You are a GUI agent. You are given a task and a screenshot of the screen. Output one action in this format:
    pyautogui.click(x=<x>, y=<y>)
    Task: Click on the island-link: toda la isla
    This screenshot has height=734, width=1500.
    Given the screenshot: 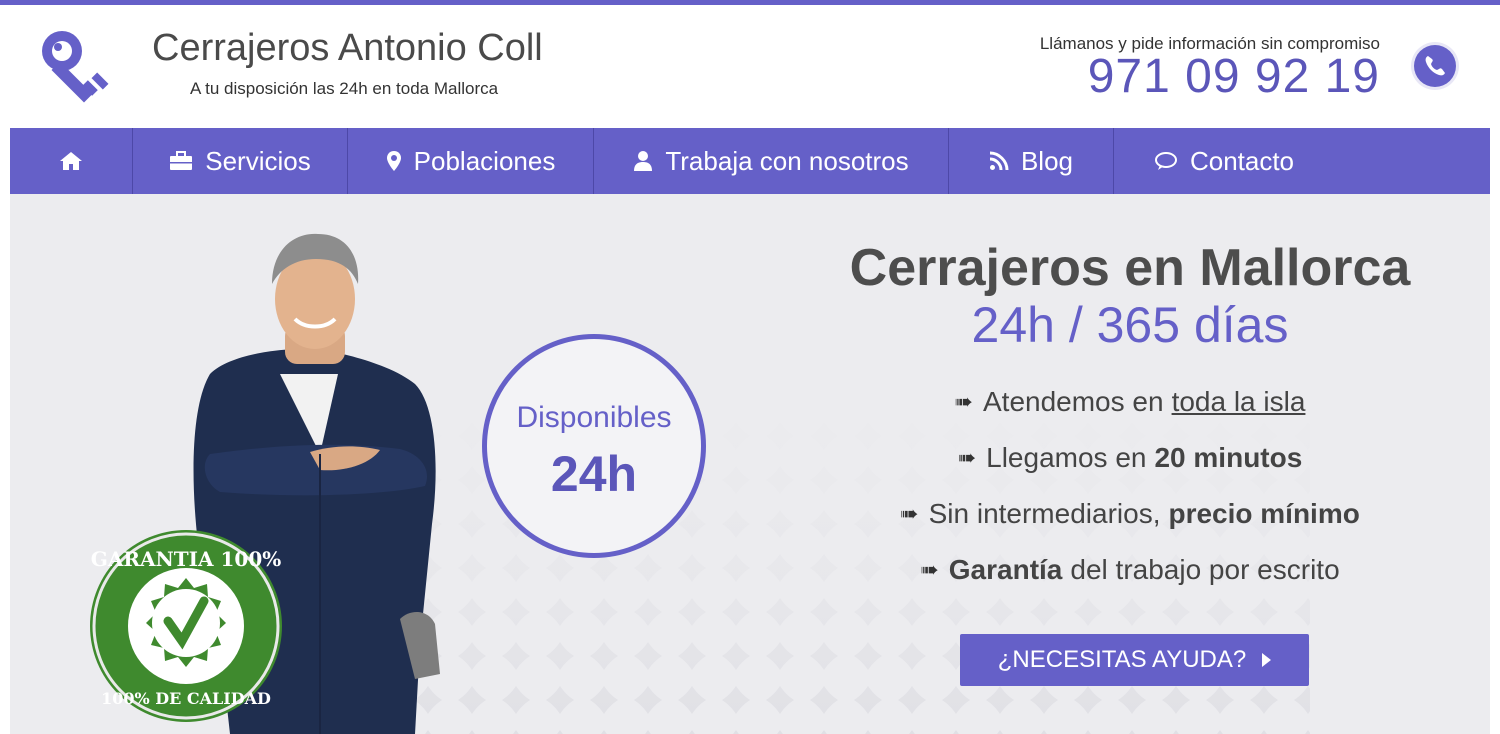 What is the action you would take?
    pyautogui.click(x=1239, y=402)
    